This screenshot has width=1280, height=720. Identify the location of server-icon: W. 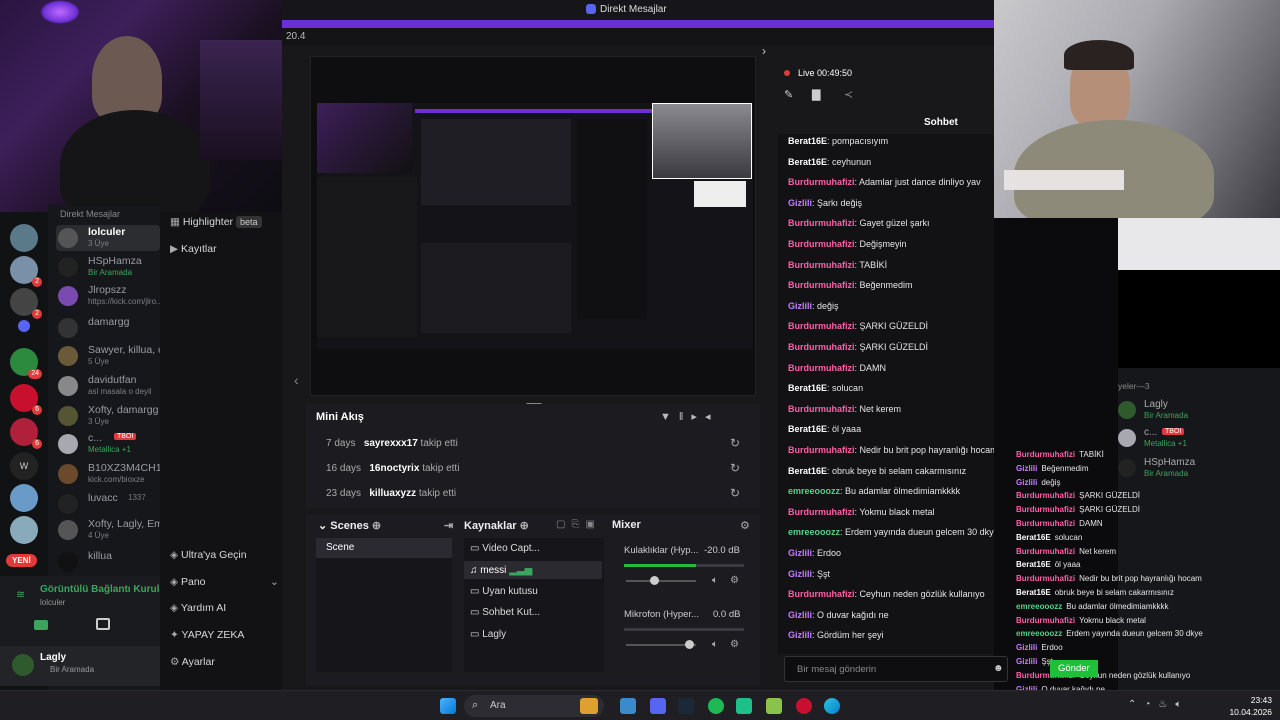
(24, 466).